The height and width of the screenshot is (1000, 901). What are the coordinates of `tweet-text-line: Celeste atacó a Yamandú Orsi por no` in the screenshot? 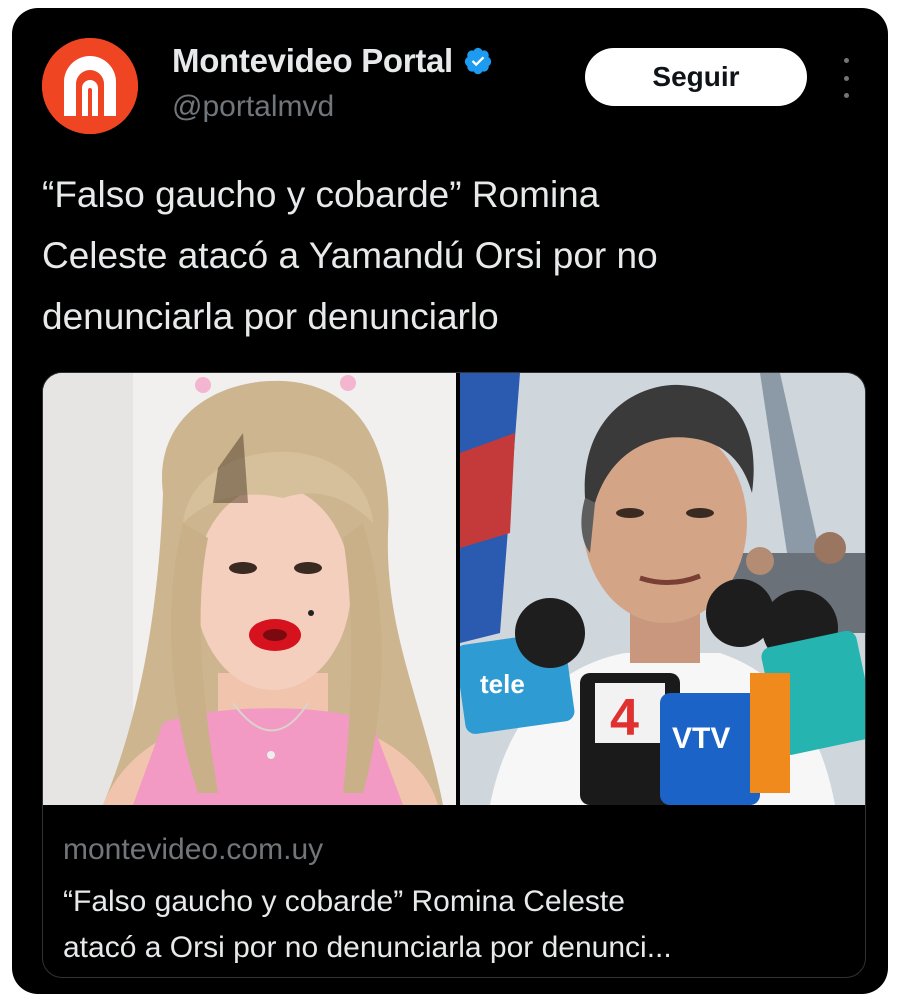 It's located at (350, 255).